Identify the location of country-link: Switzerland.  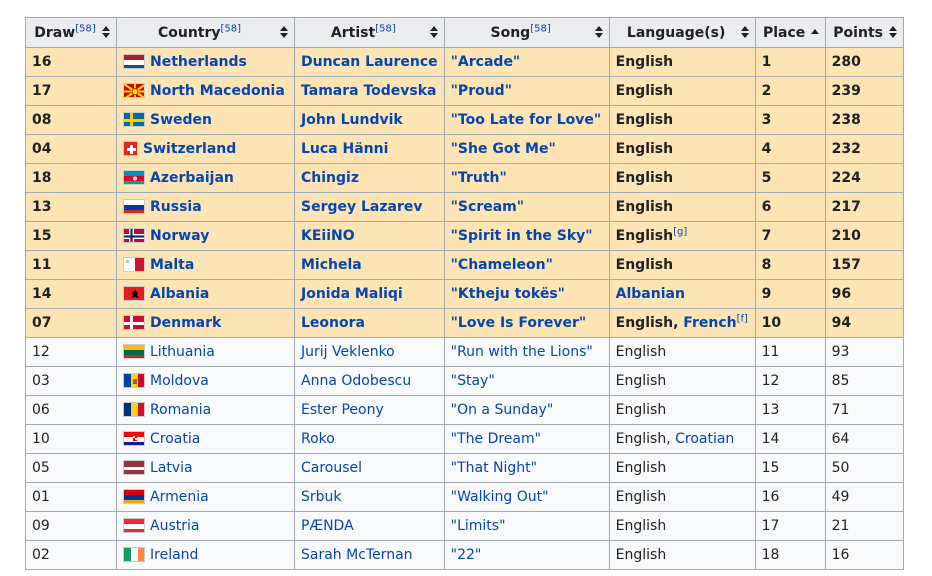
(189, 149).